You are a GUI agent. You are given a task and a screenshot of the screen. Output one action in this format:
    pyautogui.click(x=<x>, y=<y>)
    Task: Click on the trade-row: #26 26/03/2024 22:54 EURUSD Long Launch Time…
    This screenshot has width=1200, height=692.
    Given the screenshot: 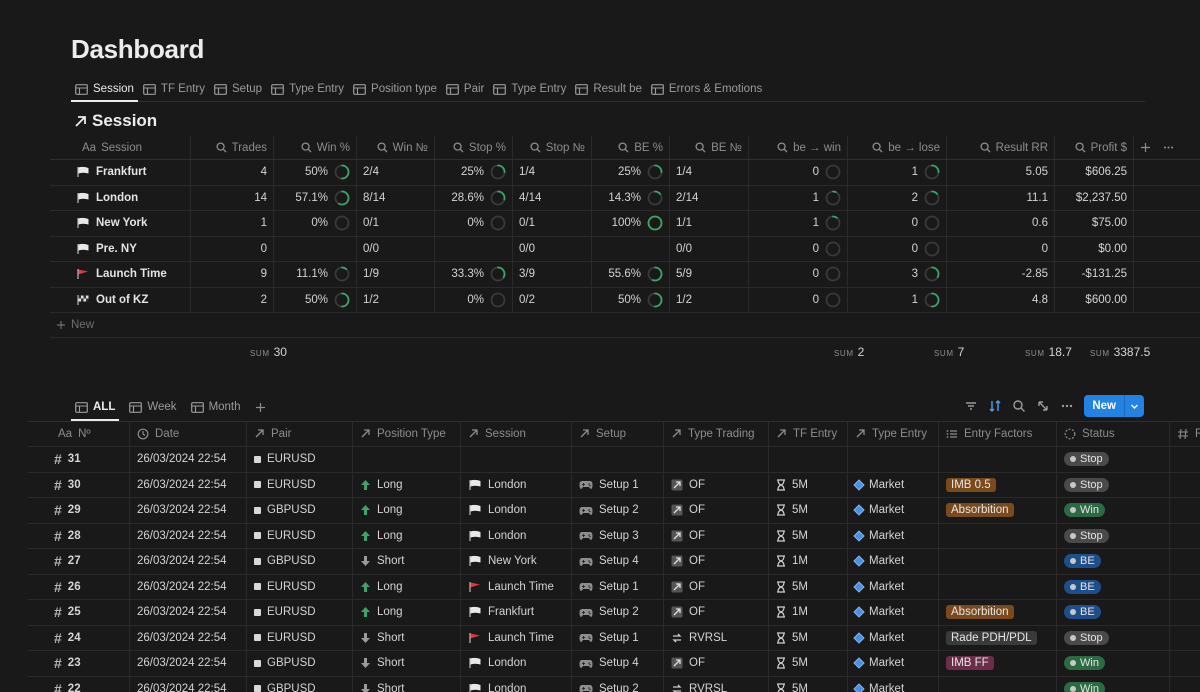 What is the action you would take?
    pyautogui.click(x=614, y=587)
    